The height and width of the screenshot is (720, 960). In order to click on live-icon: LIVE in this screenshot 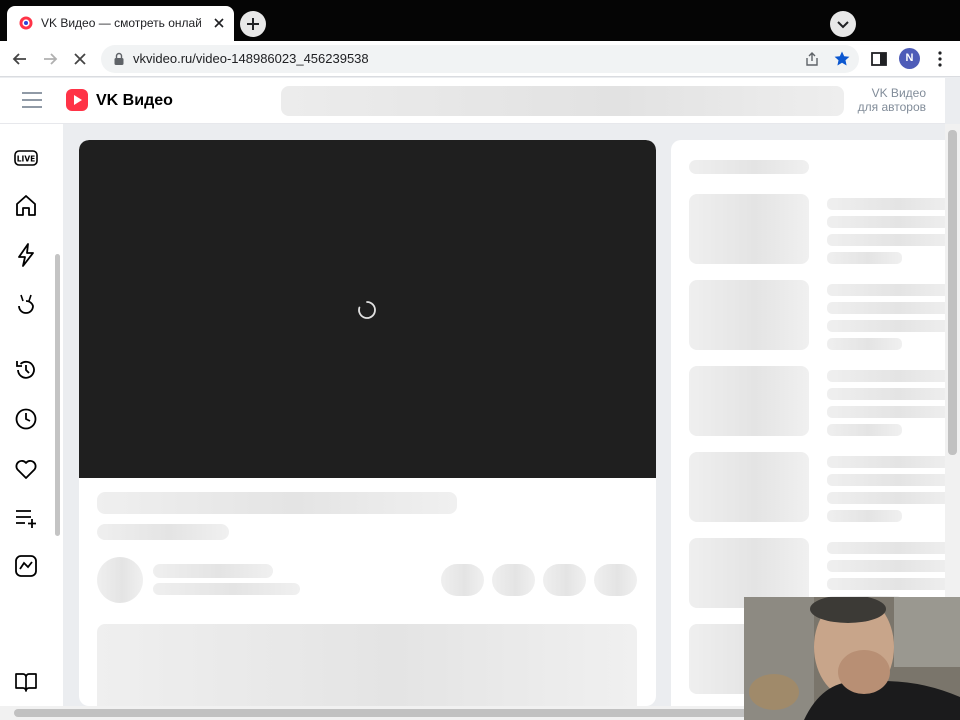, I will do `click(26, 158)`.